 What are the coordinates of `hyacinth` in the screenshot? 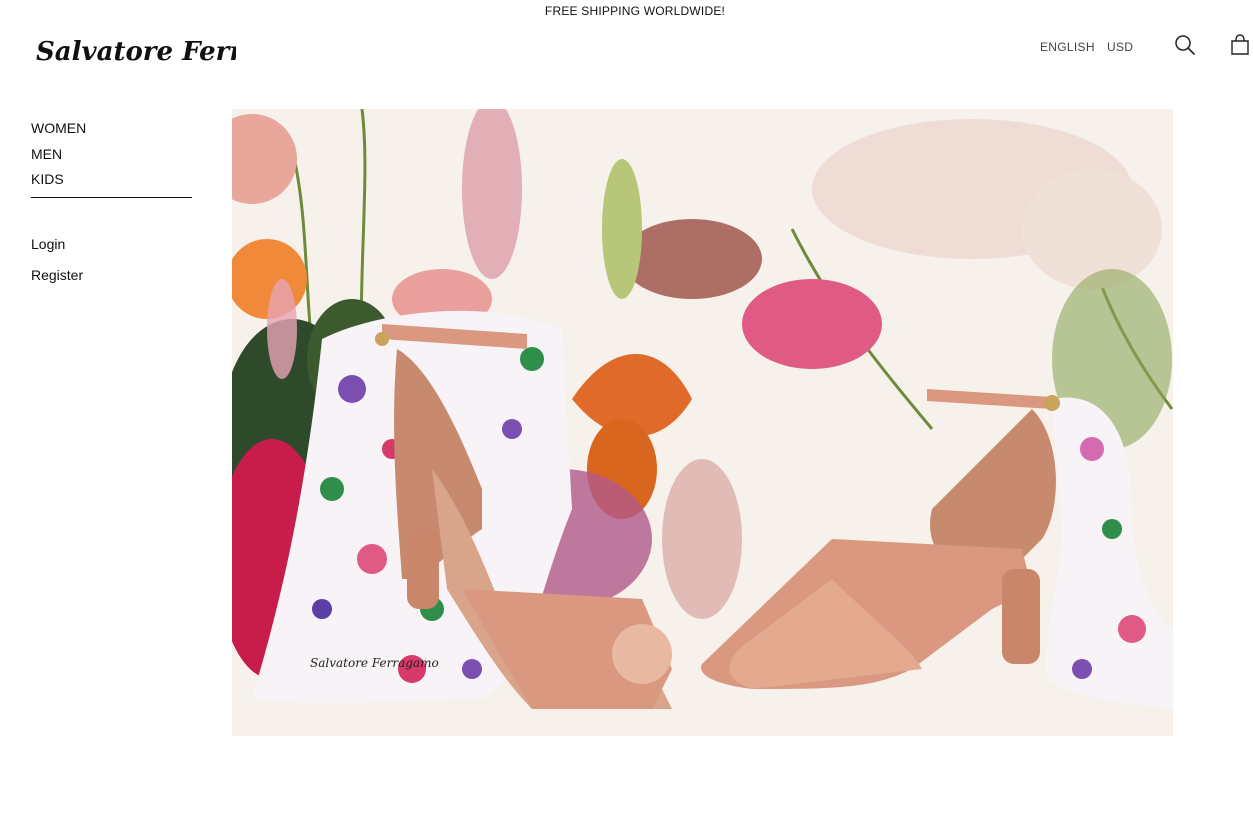 It's located at (812, 324).